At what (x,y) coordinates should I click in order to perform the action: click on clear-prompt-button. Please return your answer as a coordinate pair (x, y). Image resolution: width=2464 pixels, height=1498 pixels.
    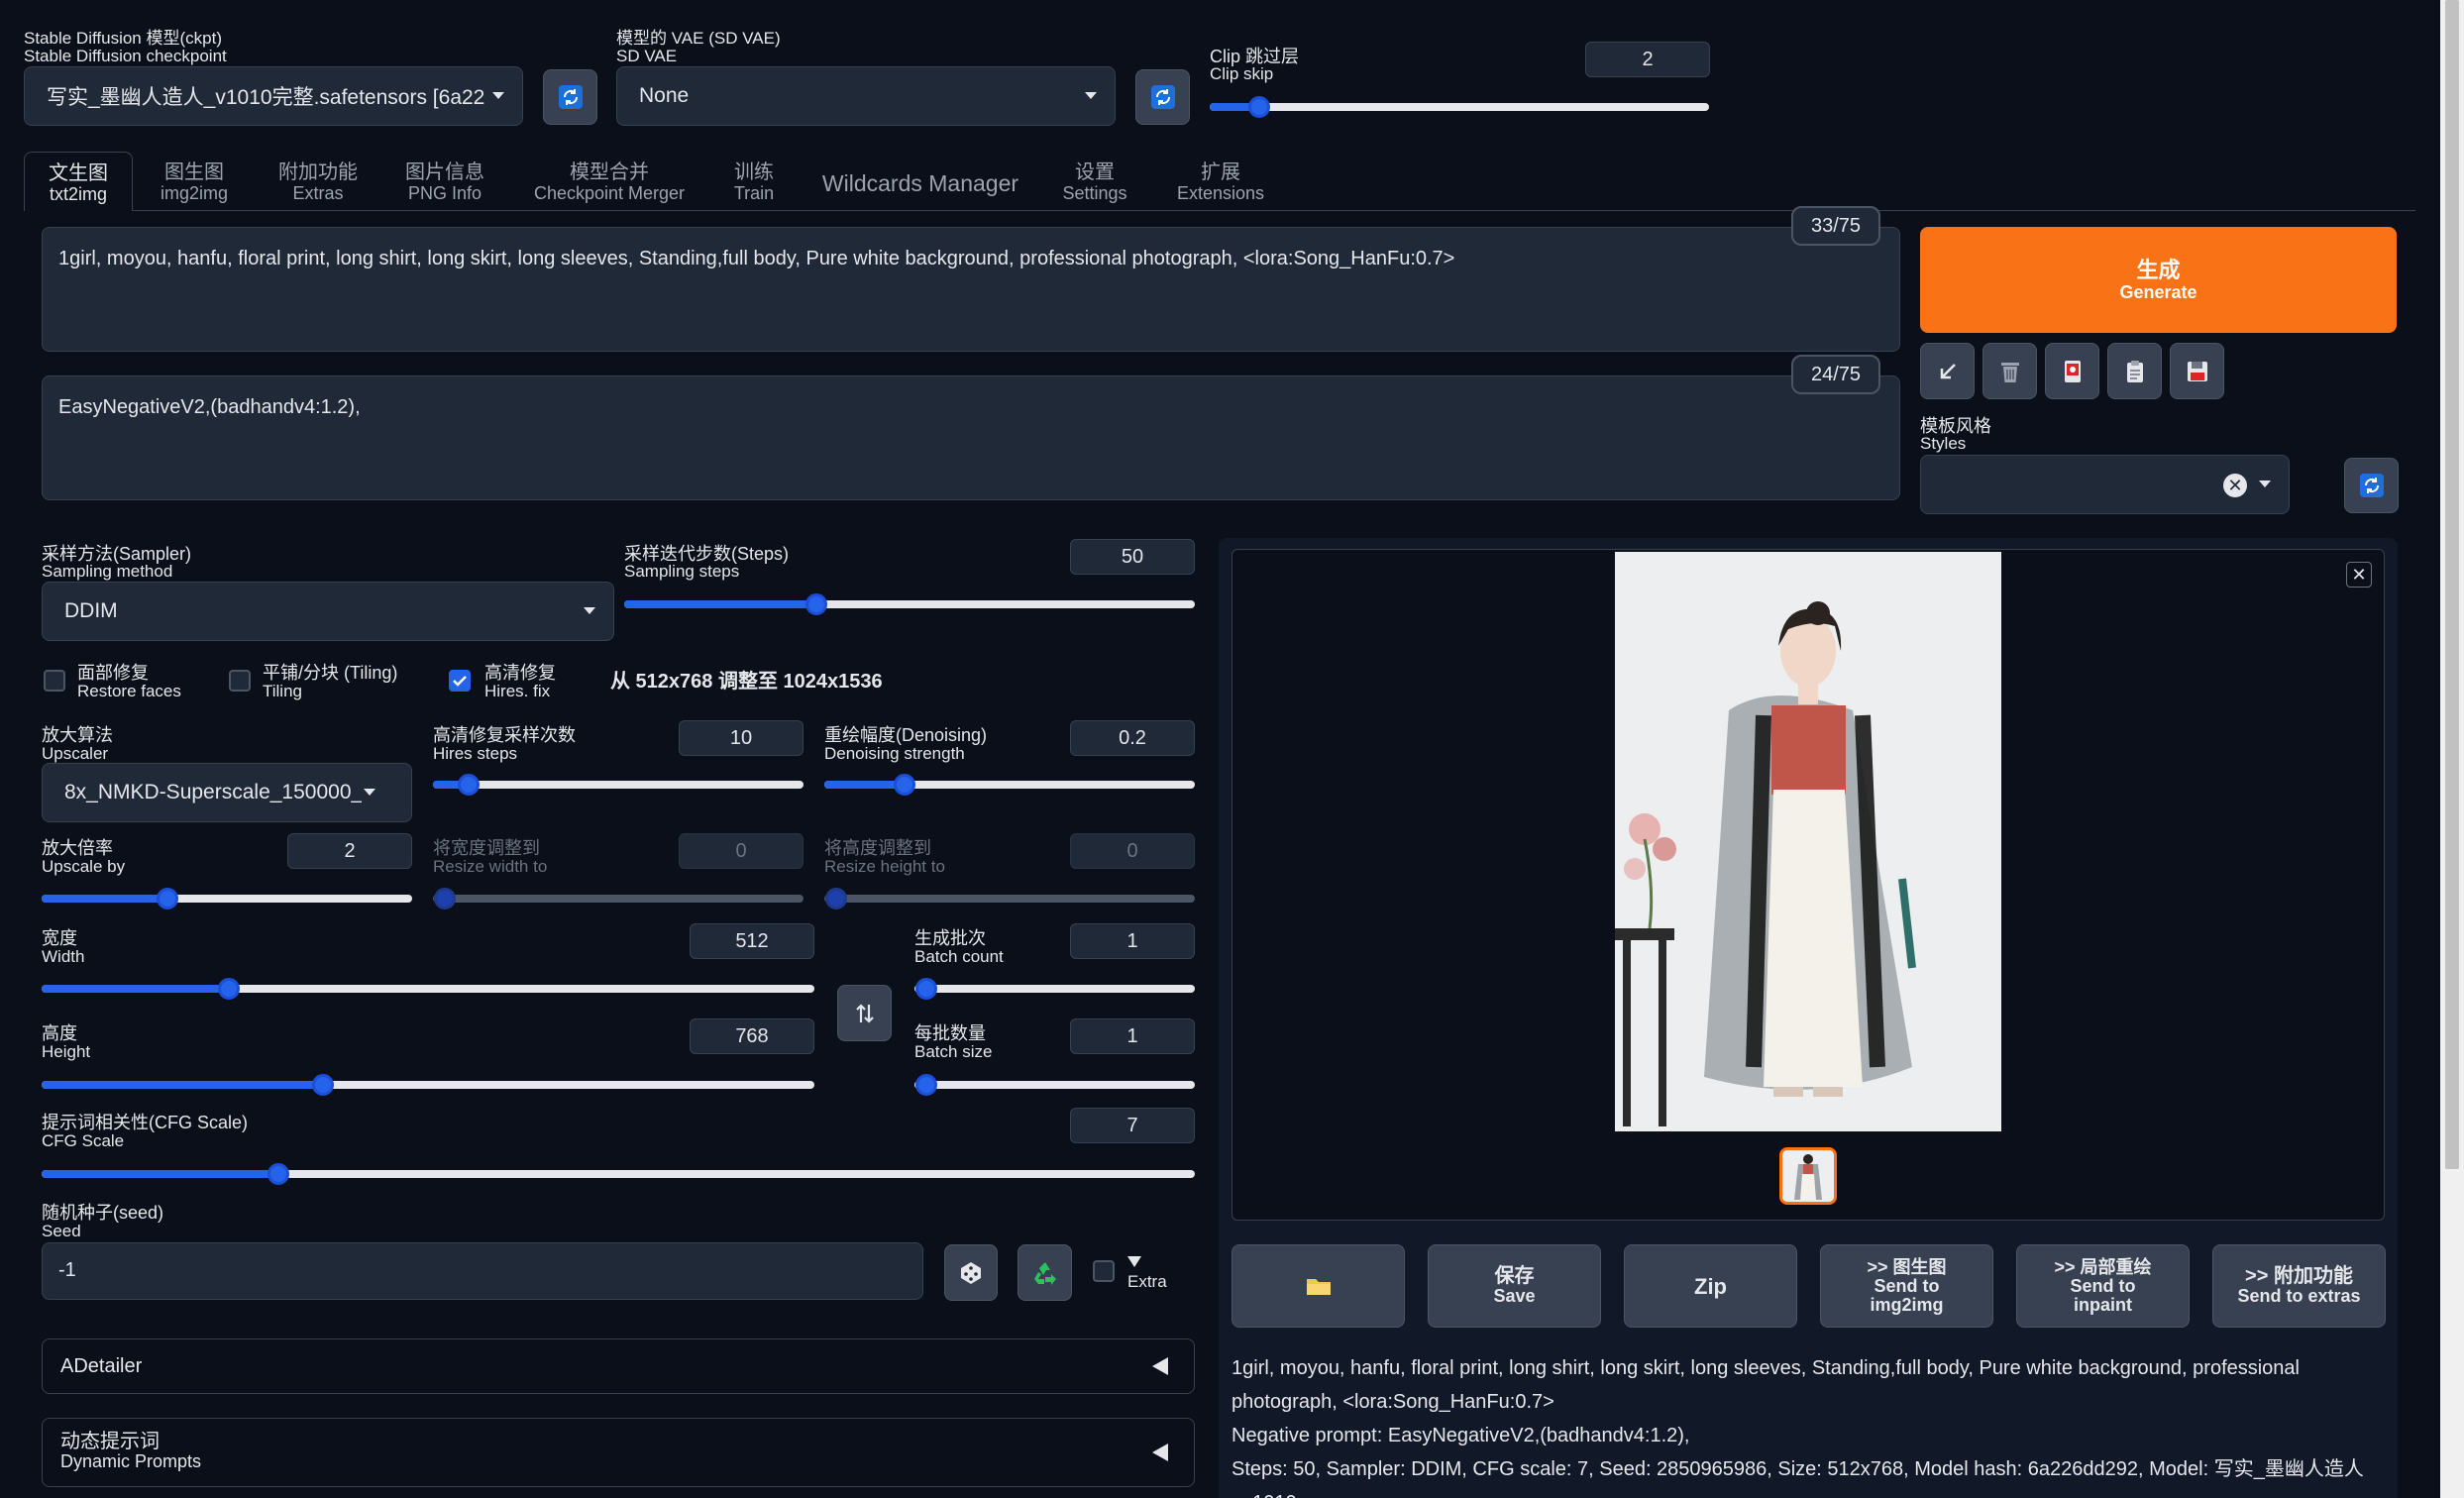
    Looking at the image, I should click on (2009, 371).